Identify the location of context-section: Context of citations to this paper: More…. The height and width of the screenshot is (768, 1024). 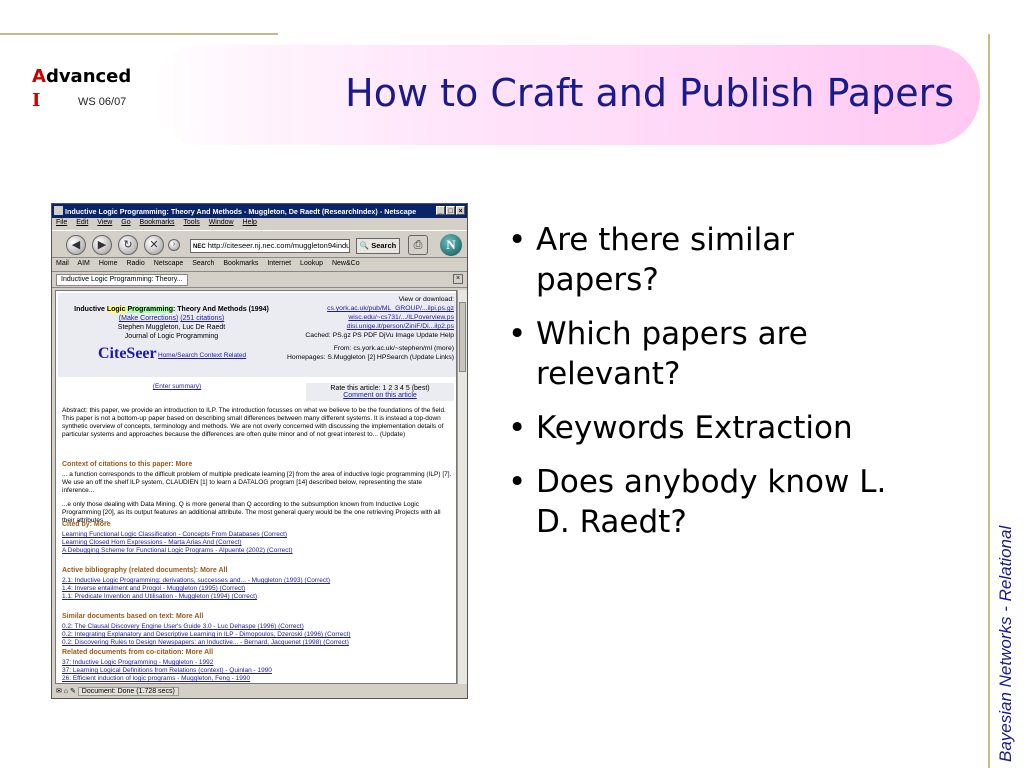
(258, 493).